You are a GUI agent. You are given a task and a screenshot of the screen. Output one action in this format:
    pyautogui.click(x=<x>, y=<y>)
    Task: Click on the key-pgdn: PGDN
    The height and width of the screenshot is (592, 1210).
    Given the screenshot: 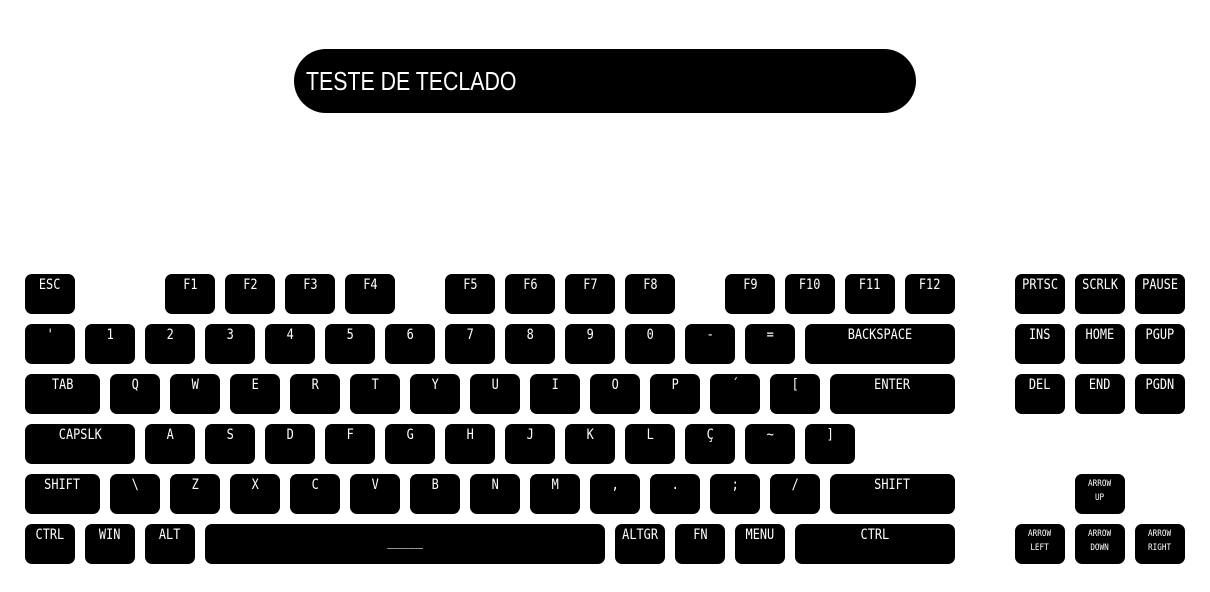 What is the action you would take?
    pyautogui.click(x=1160, y=394)
    